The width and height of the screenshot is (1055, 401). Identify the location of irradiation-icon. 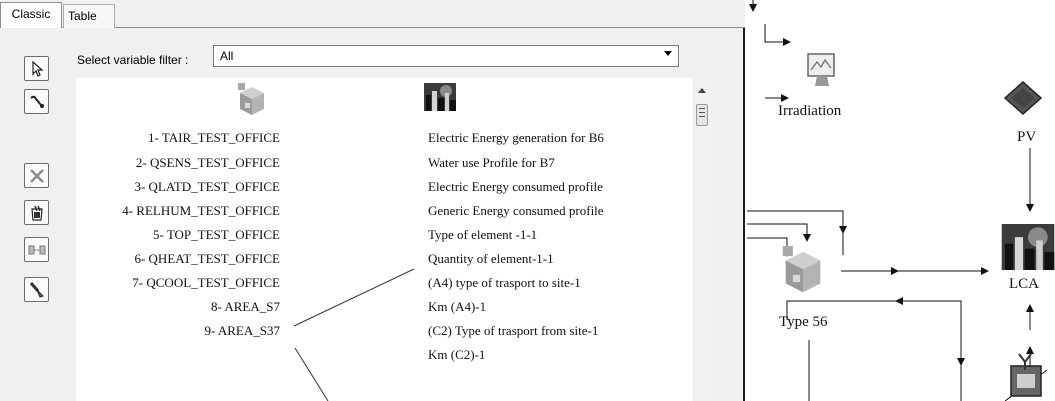
(821, 69).